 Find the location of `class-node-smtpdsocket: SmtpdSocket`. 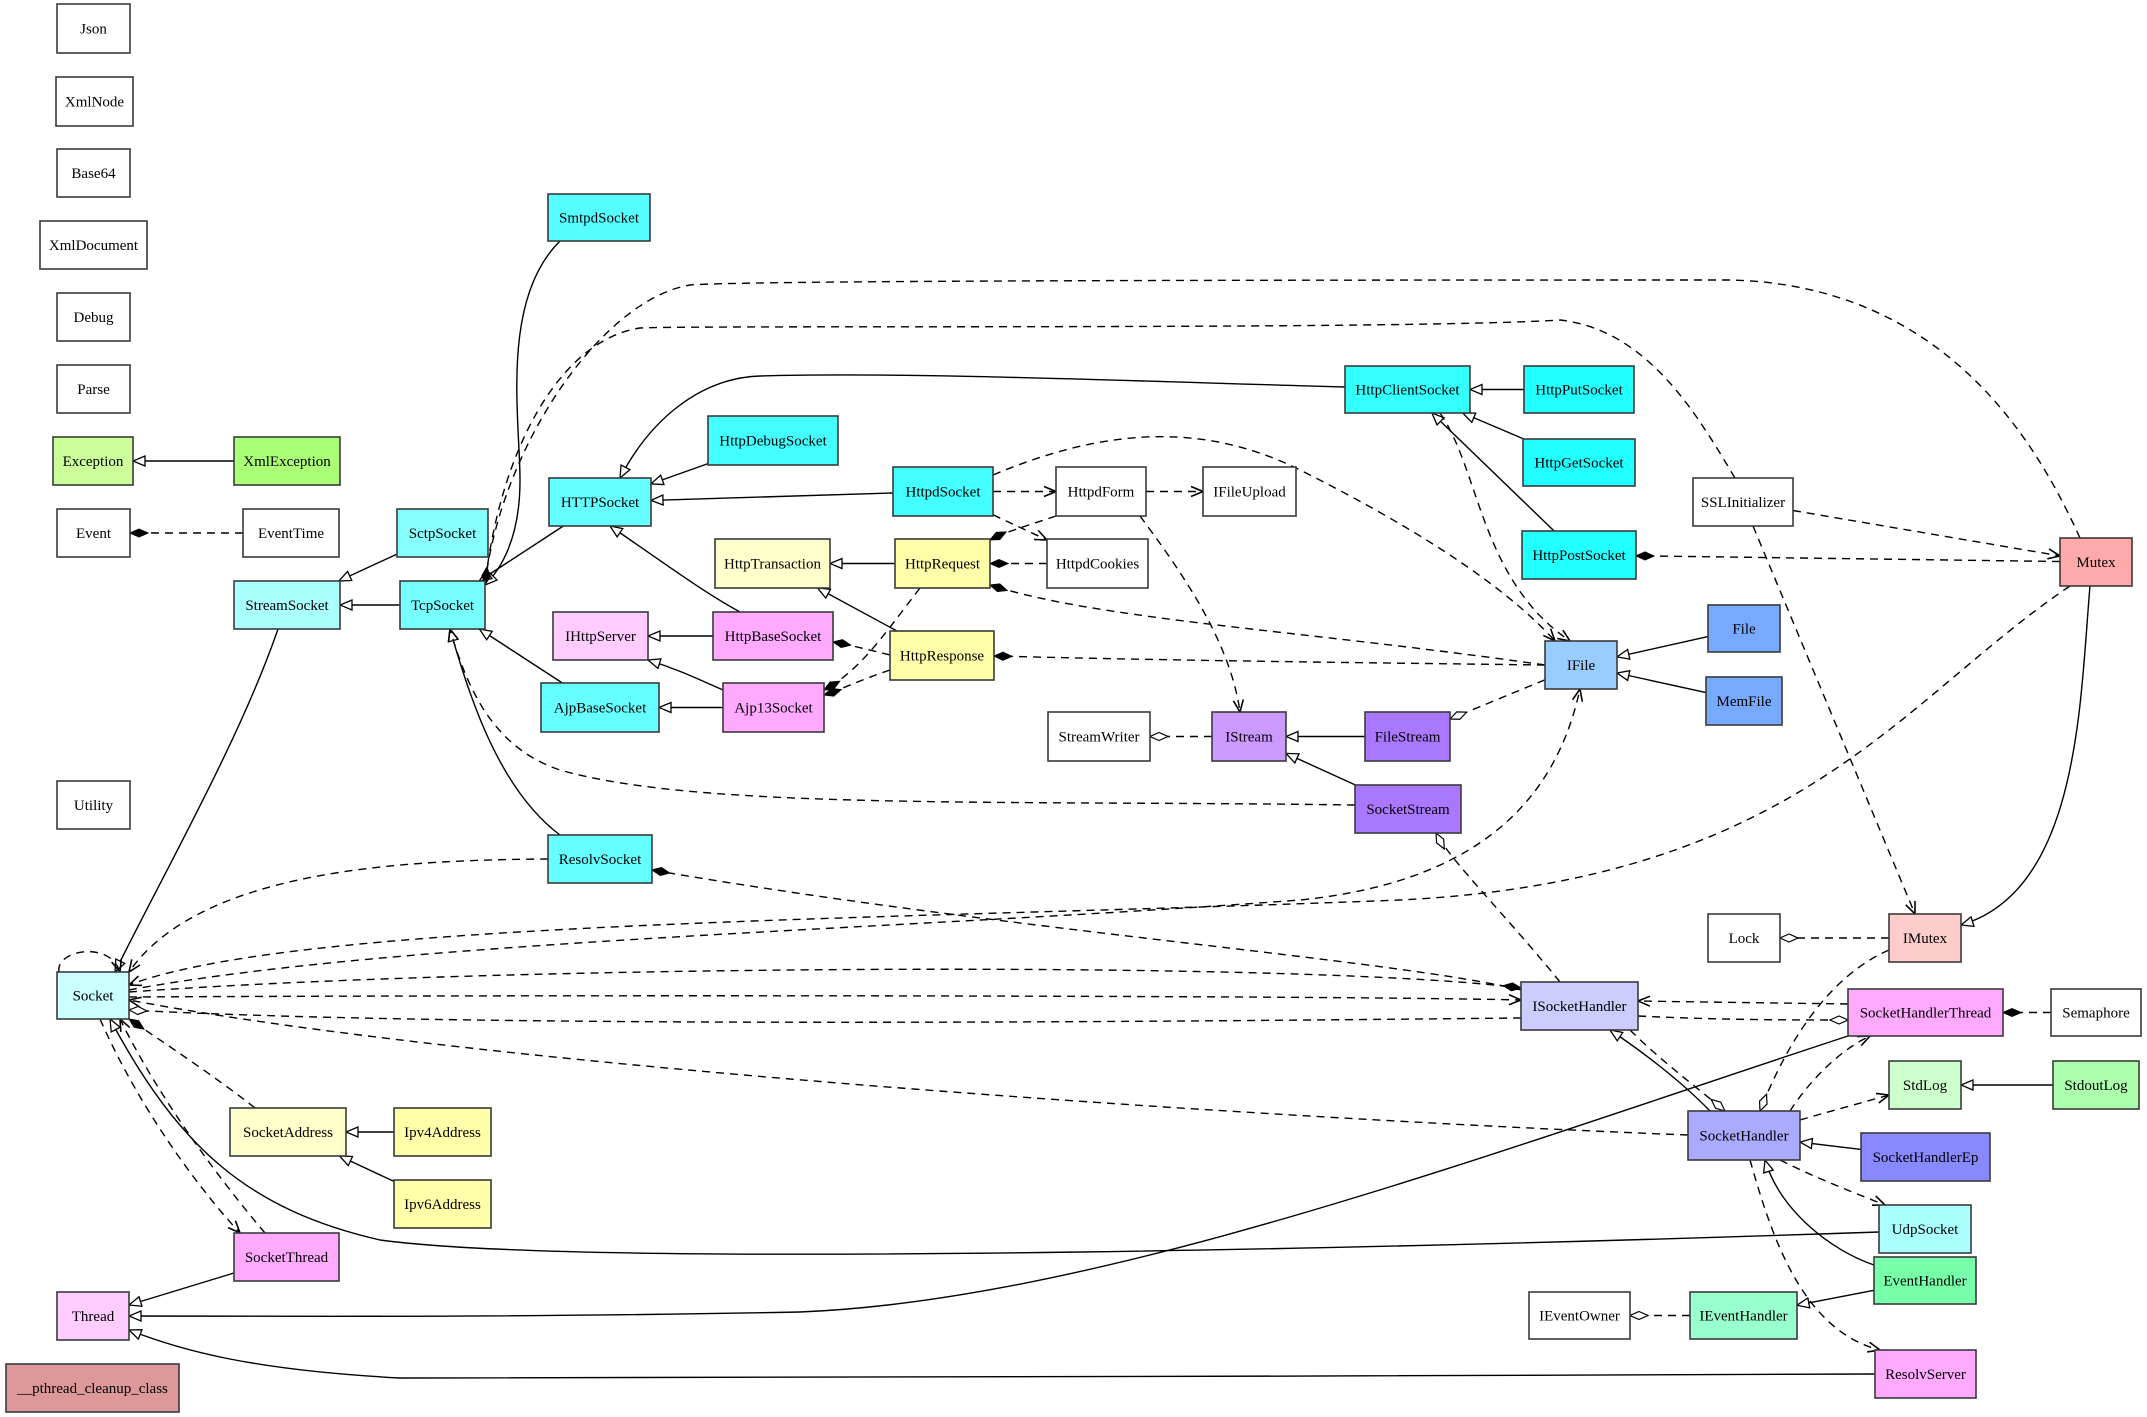

class-node-smtpdsocket: SmtpdSocket is located at coordinates (599, 217).